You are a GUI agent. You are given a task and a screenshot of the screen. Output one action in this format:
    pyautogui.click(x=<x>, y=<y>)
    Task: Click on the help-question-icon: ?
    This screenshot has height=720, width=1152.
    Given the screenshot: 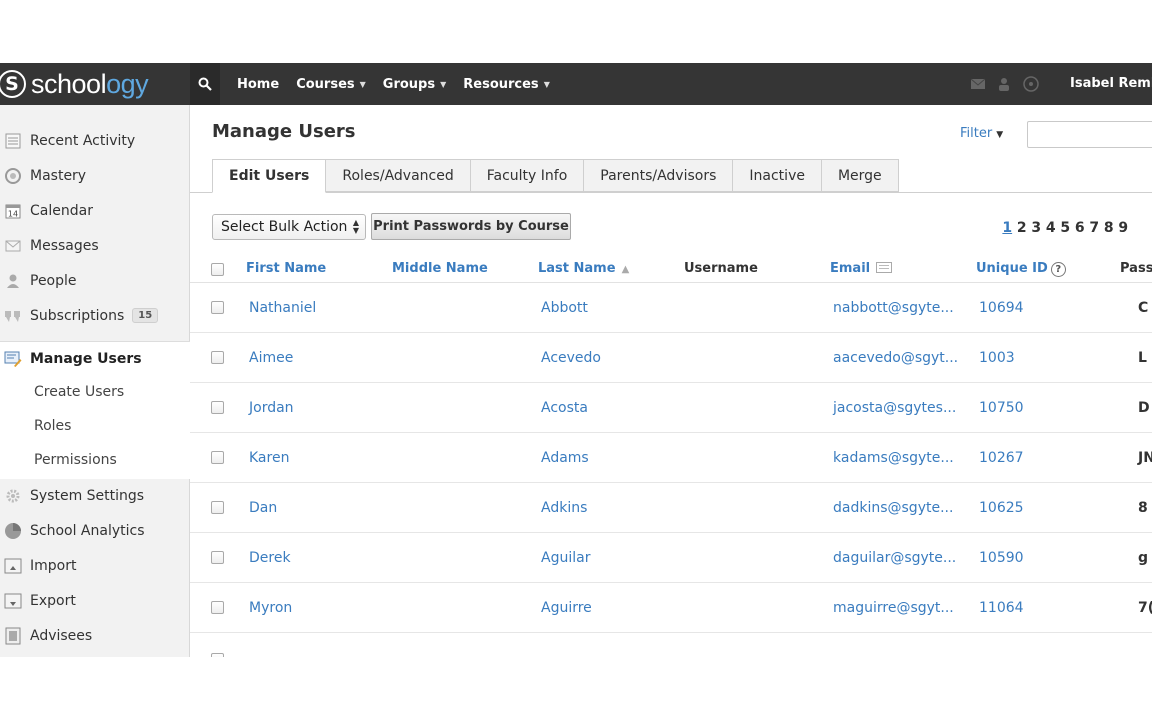 What is the action you would take?
    pyautogui.click(x=1058, y=269)
    